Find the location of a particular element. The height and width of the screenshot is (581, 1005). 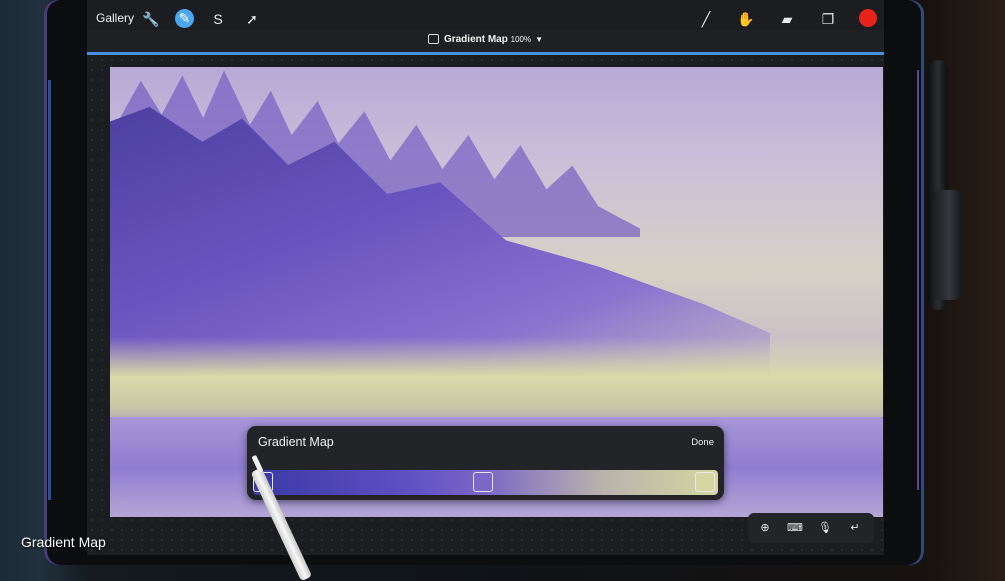

adjustment-name: Gradient Map is located at coordinates (475, 39).